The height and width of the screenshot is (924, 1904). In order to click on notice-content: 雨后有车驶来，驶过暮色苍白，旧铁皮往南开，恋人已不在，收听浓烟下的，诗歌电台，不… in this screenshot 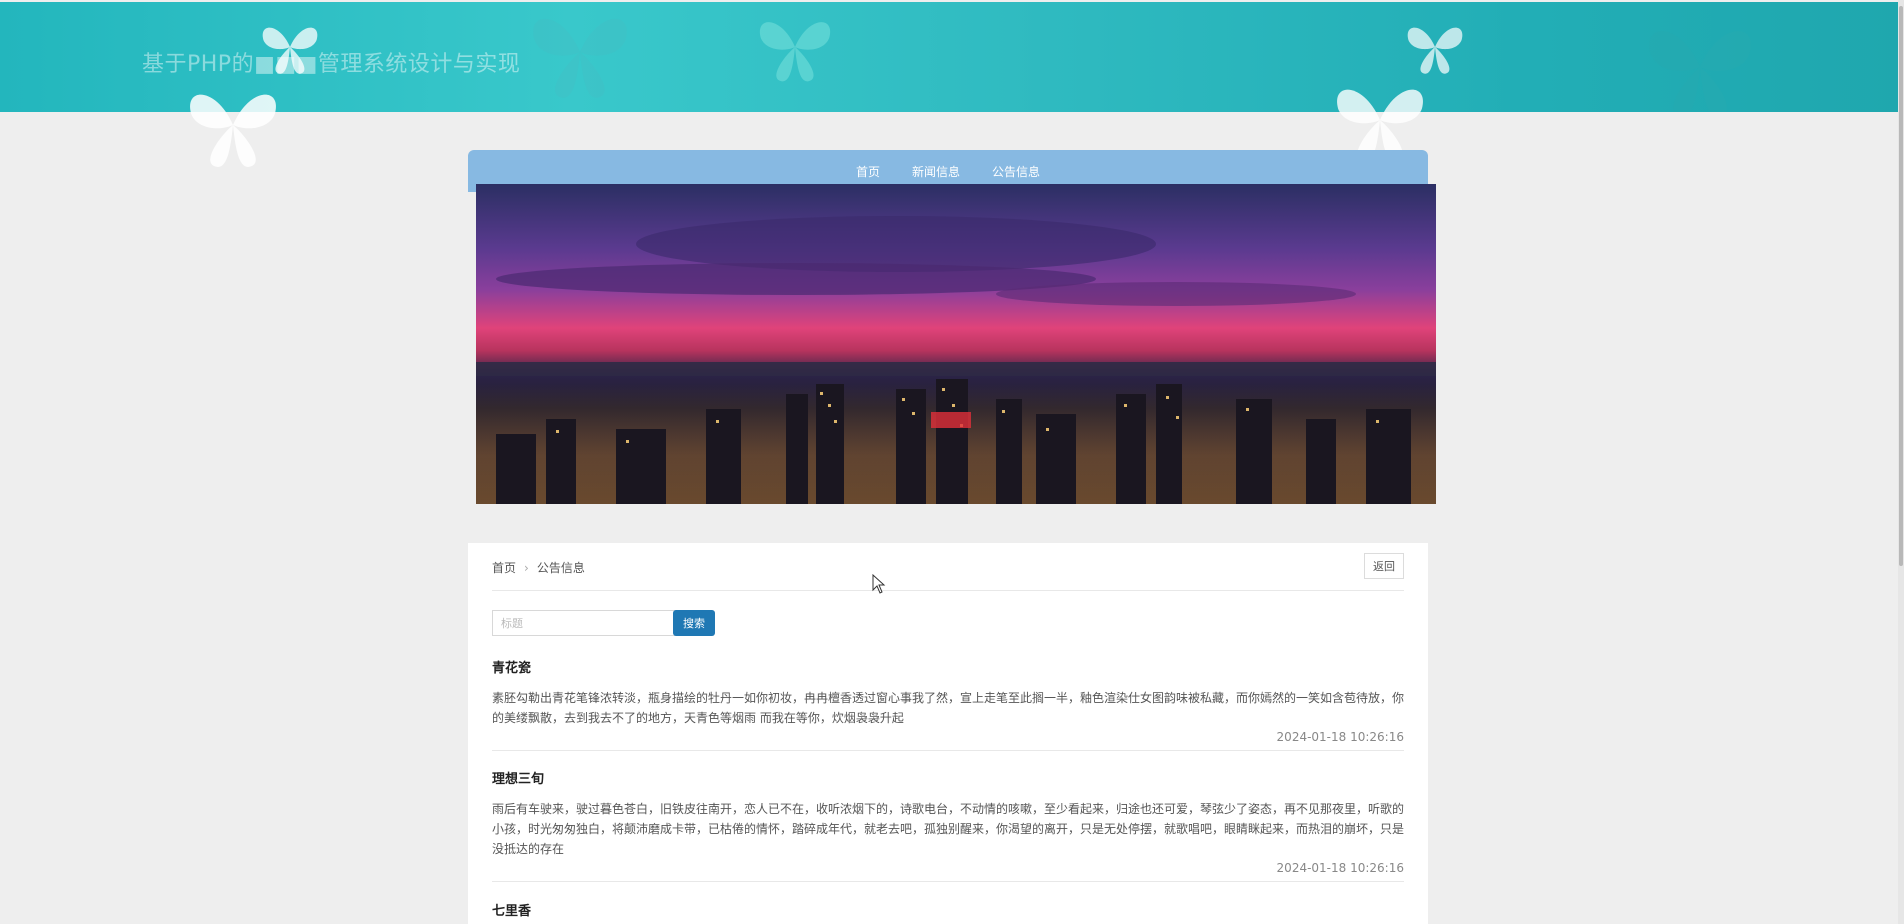, I will do `click(948, 829)`.